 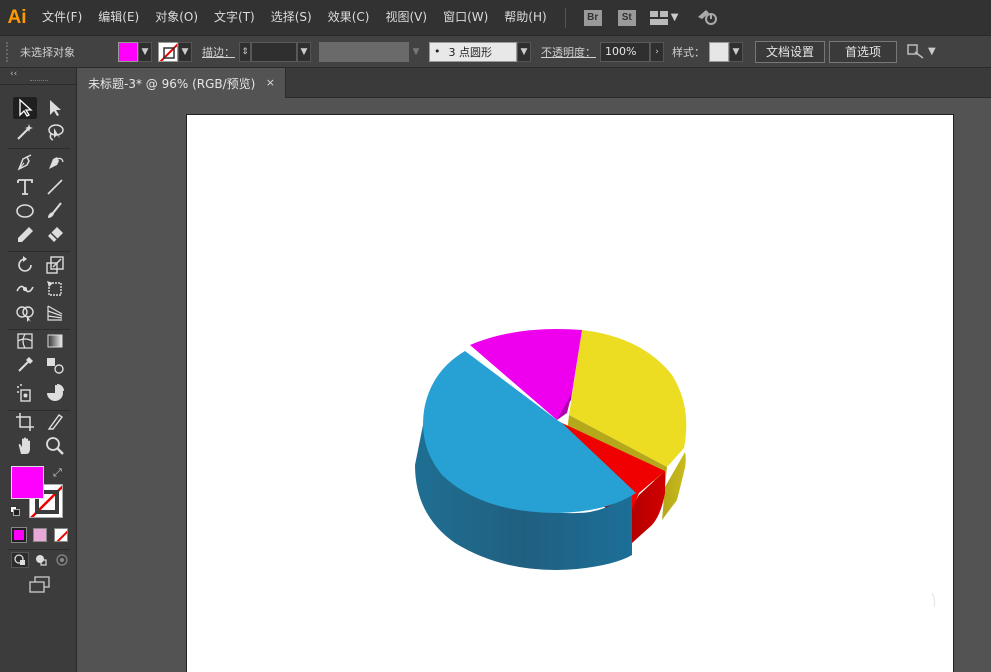 I want to click on magic-wand-tool, so click(x=25, y=132).